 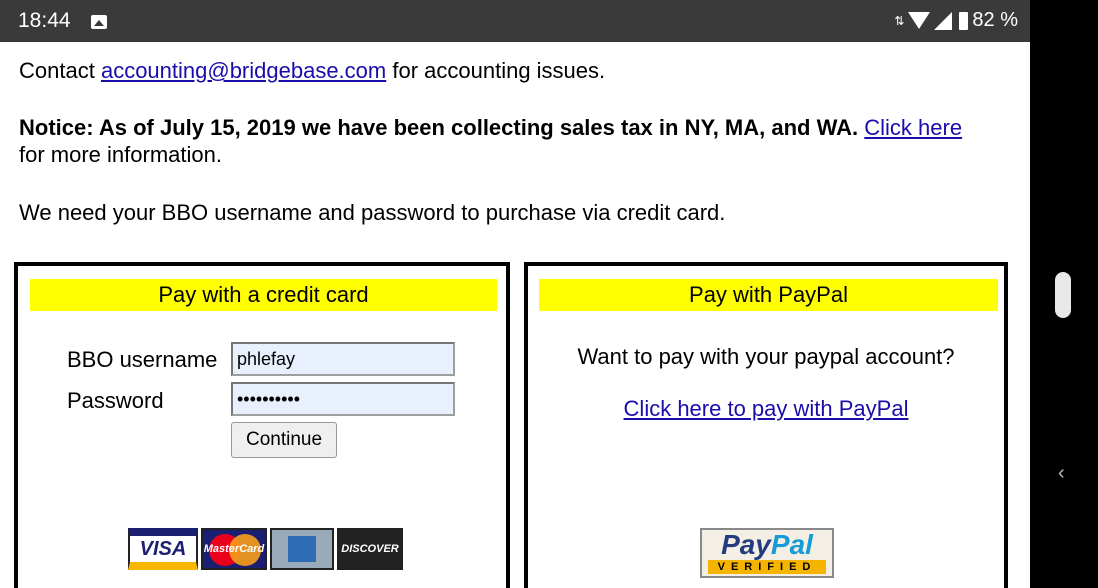 I want to click on status-indicators: ⇅ 82 %, so click(x=956, y=20).